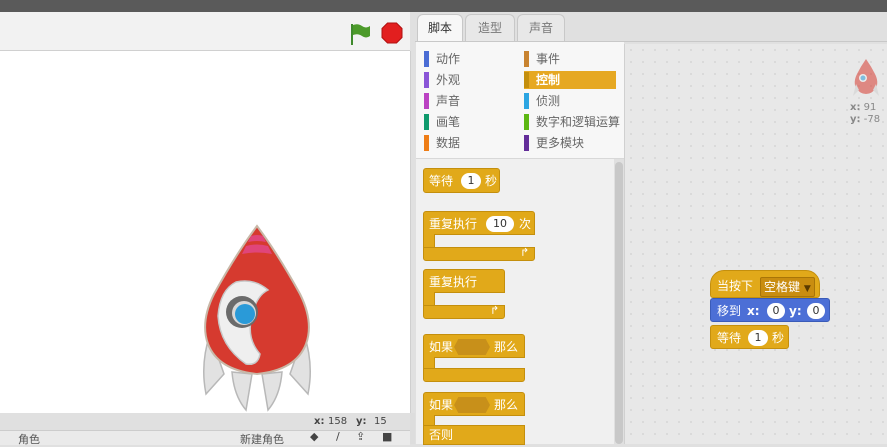 The width and height of the screenshot is (887, 447). What do you see at coordinates (574, 122) in the screenshot?
I see `category-operators: 数字和逻辑运算` at bounding box center [574, 122].